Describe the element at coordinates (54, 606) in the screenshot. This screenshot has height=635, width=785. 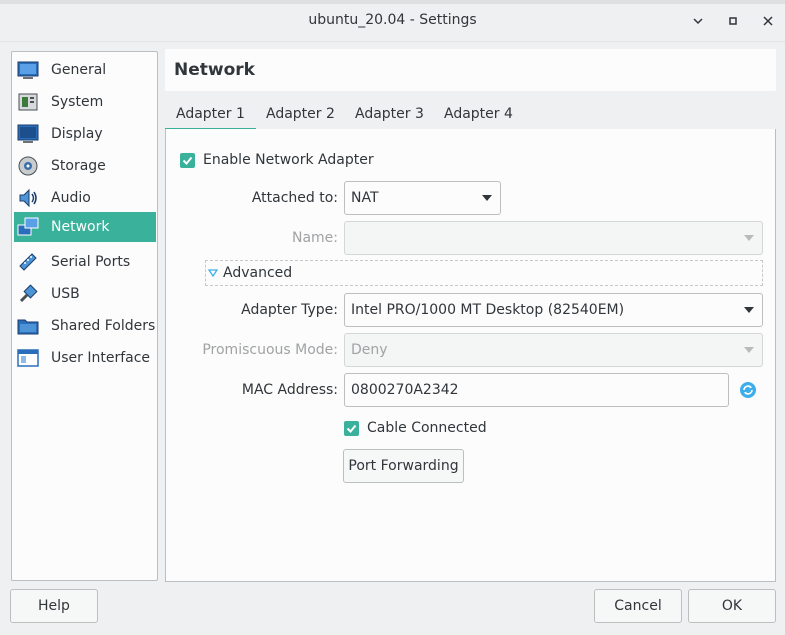
I see `help-button: Help` at that location.